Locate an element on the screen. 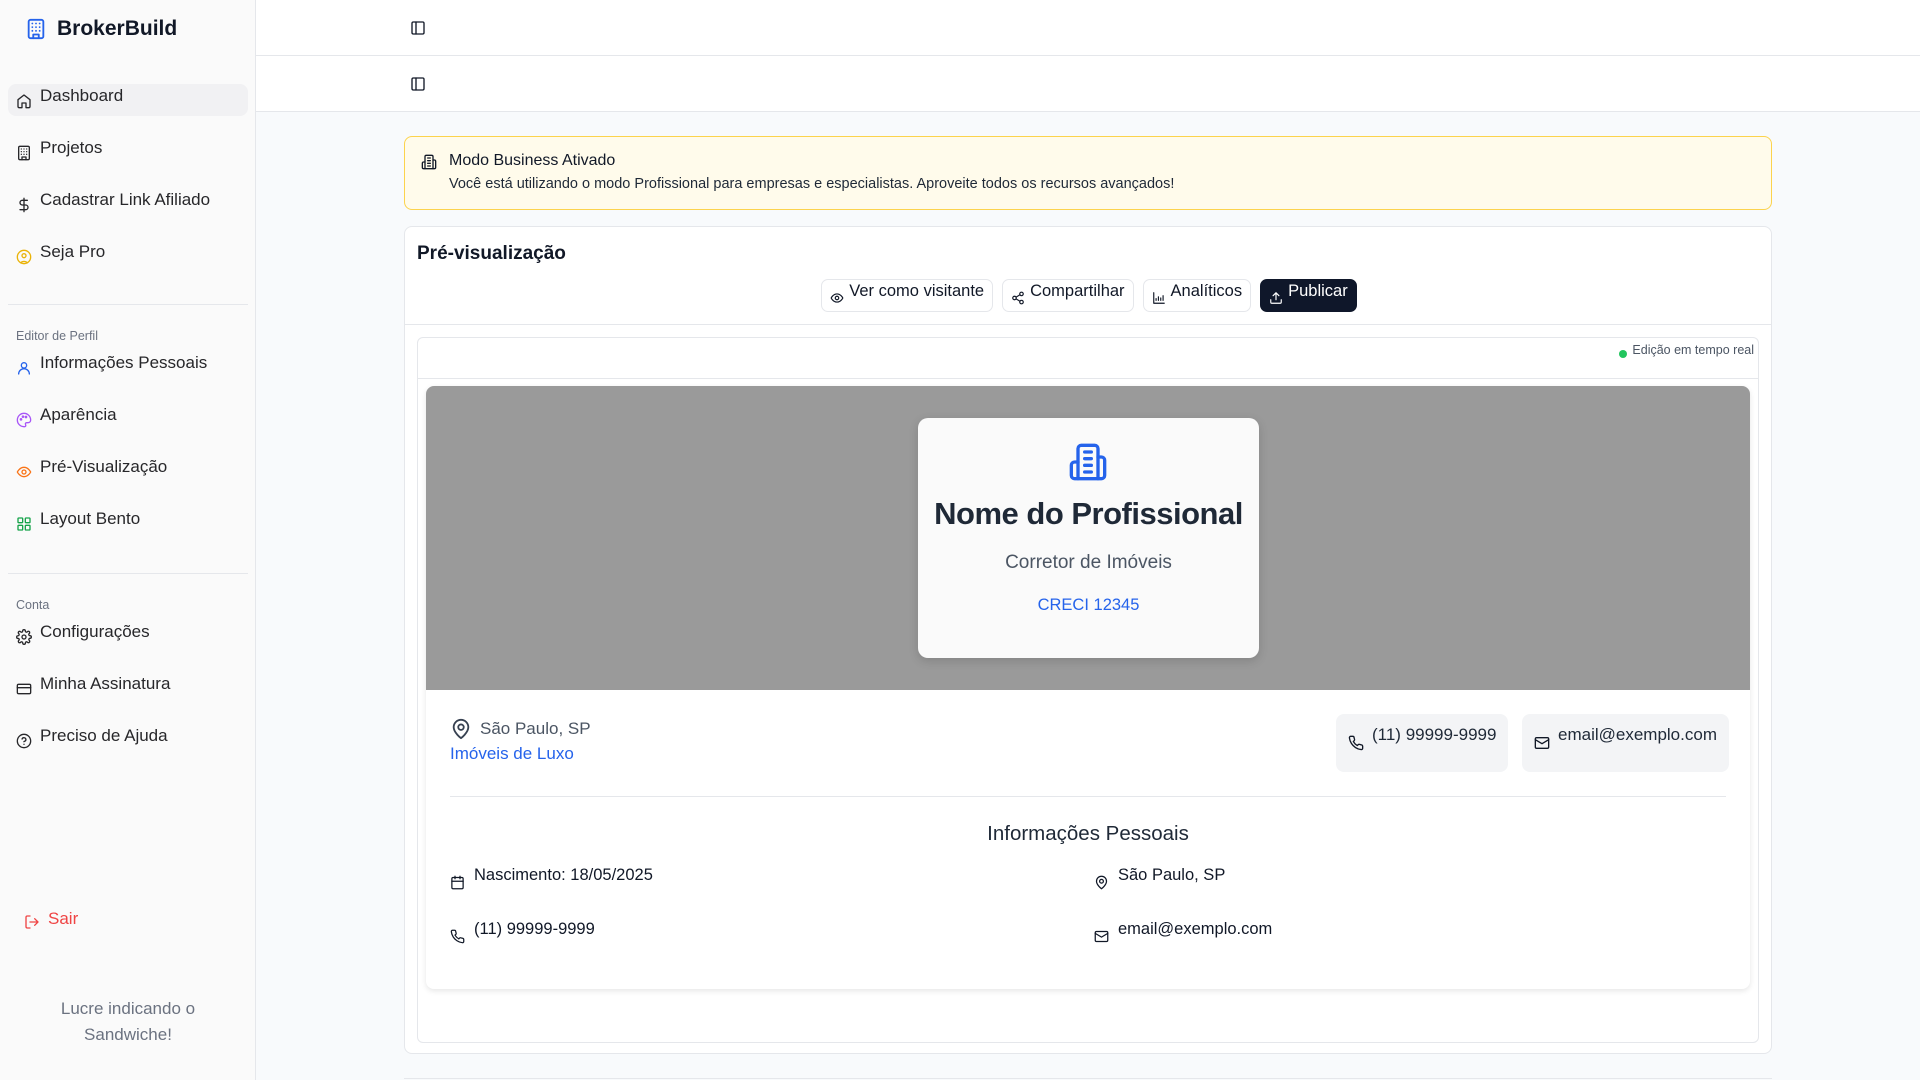 The image size is (1920, 1080). sidebar-item-label: Informações Pessoais is located at coordinates (124, 362).